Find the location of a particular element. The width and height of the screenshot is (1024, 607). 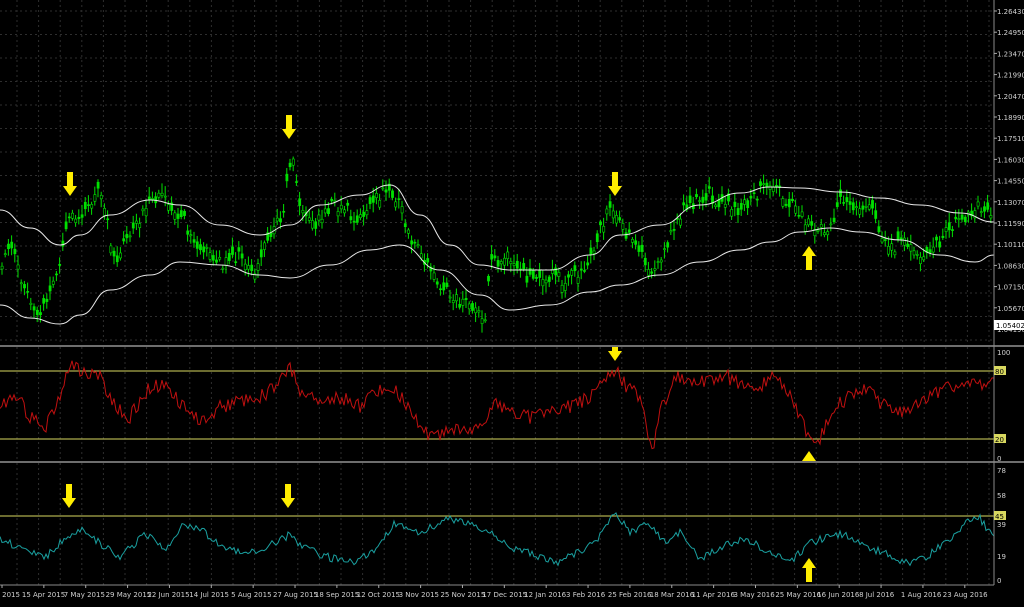

time-tick-label: 16 Jun 2016 is located at coordinates (838, 595).